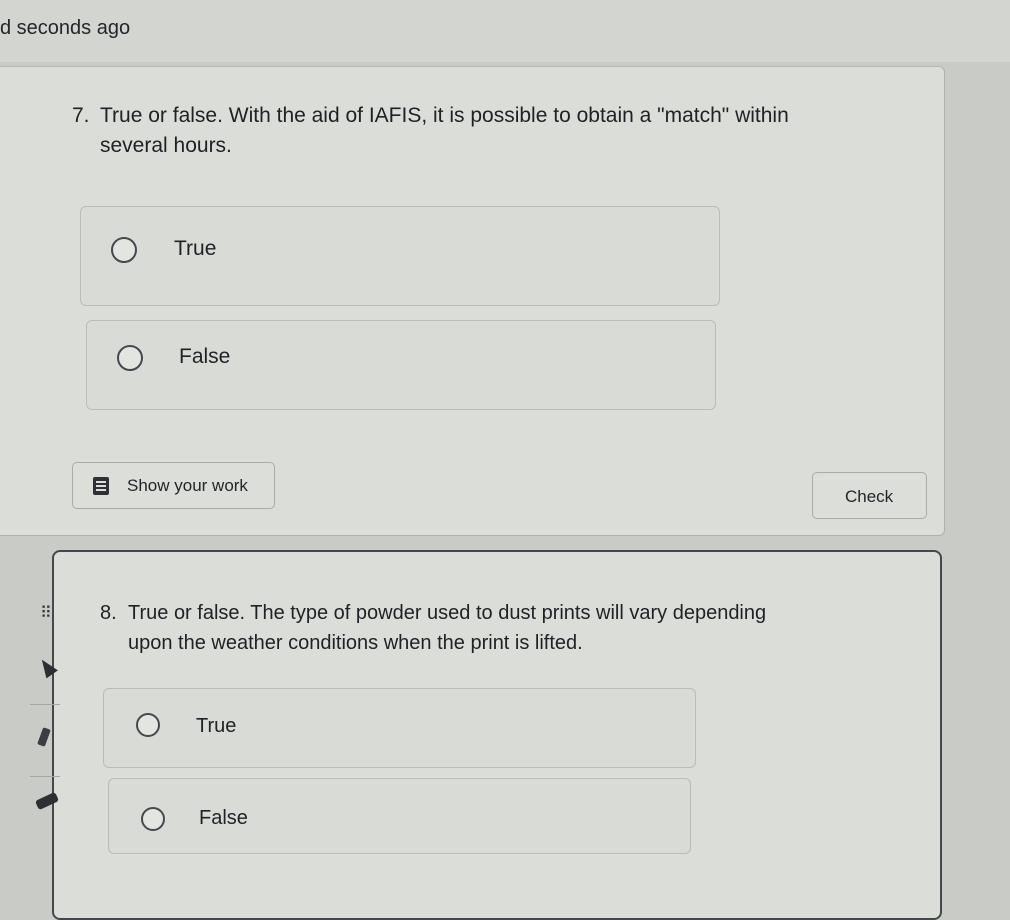 The width and height of the screenshot is (1010, 920). I want to click on eraser-icon, so click(47, 801).